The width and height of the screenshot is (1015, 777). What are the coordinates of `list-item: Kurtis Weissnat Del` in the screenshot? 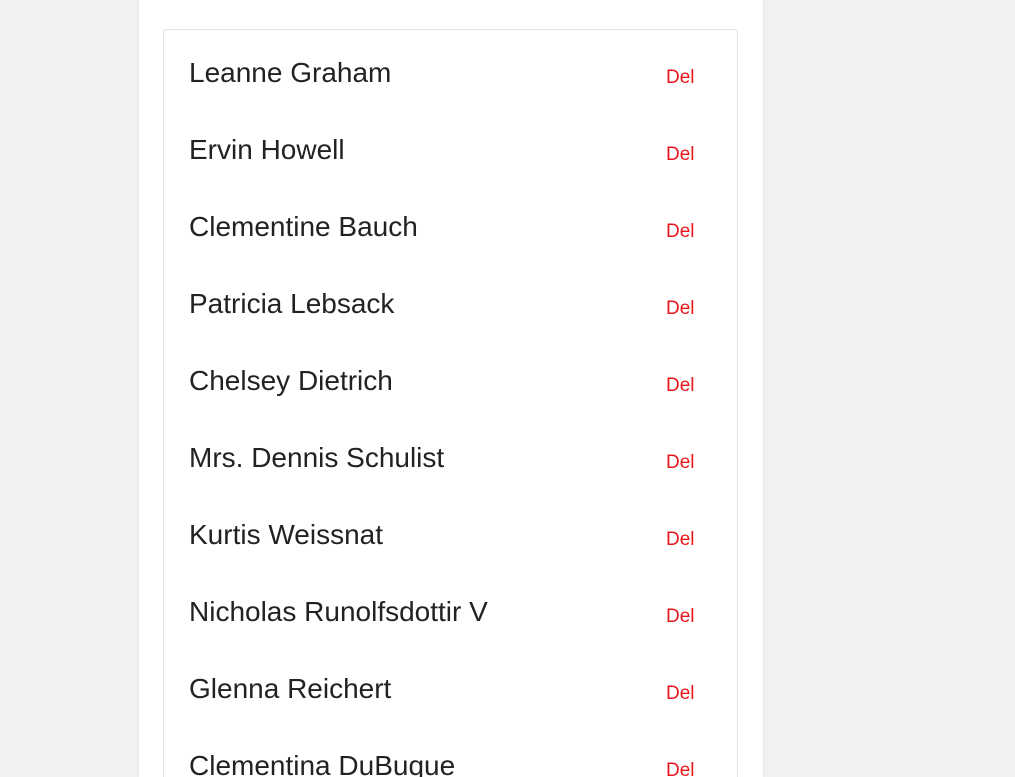 It's located at (450, 529).